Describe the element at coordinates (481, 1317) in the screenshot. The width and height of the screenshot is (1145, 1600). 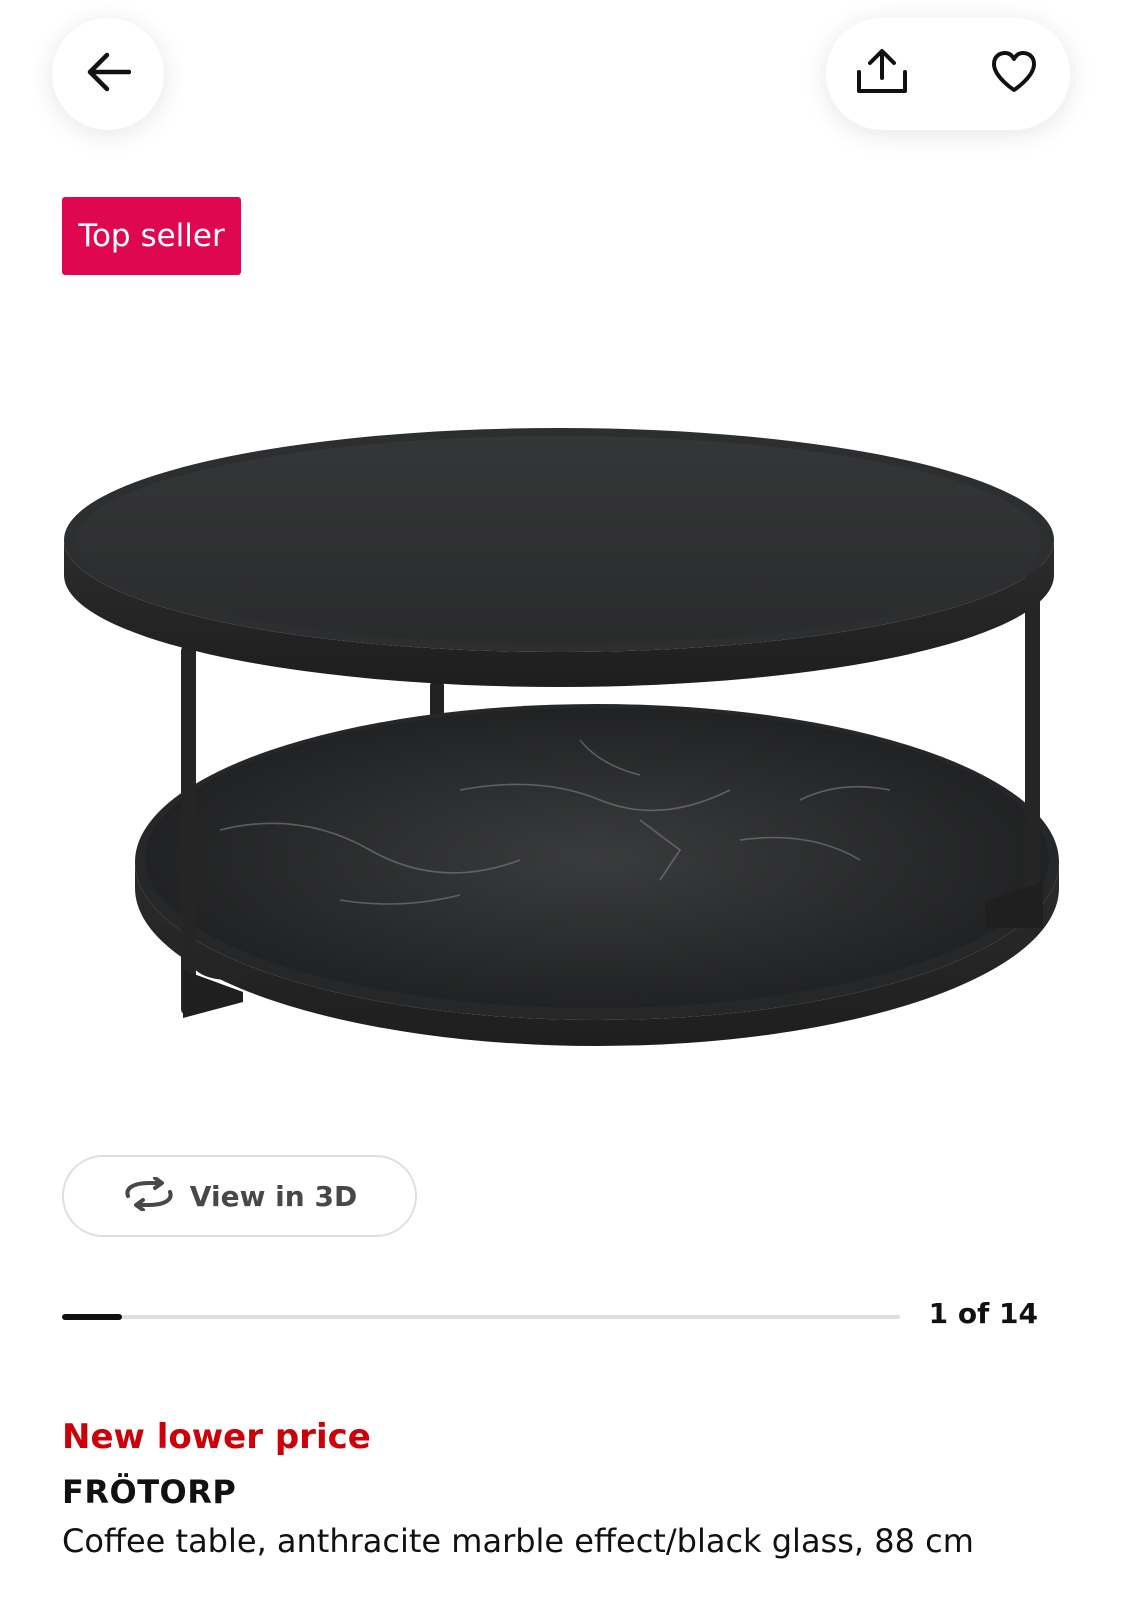
I see `gallery-progress-bar` at that location.